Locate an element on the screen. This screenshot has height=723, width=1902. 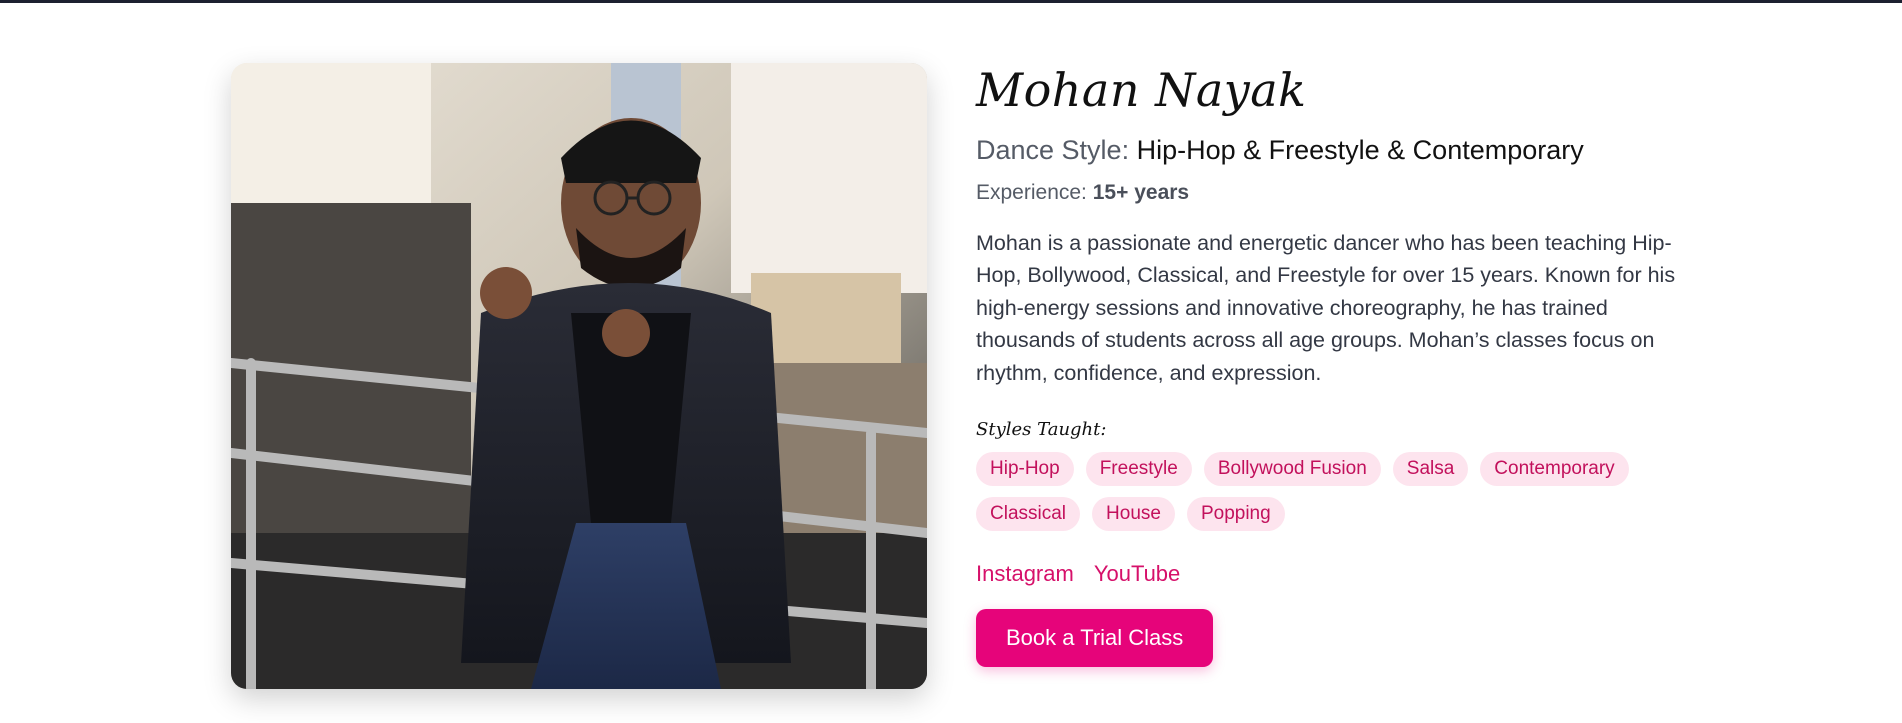
style-tag: Hip-Hop is located at coordinates (1025, 469).